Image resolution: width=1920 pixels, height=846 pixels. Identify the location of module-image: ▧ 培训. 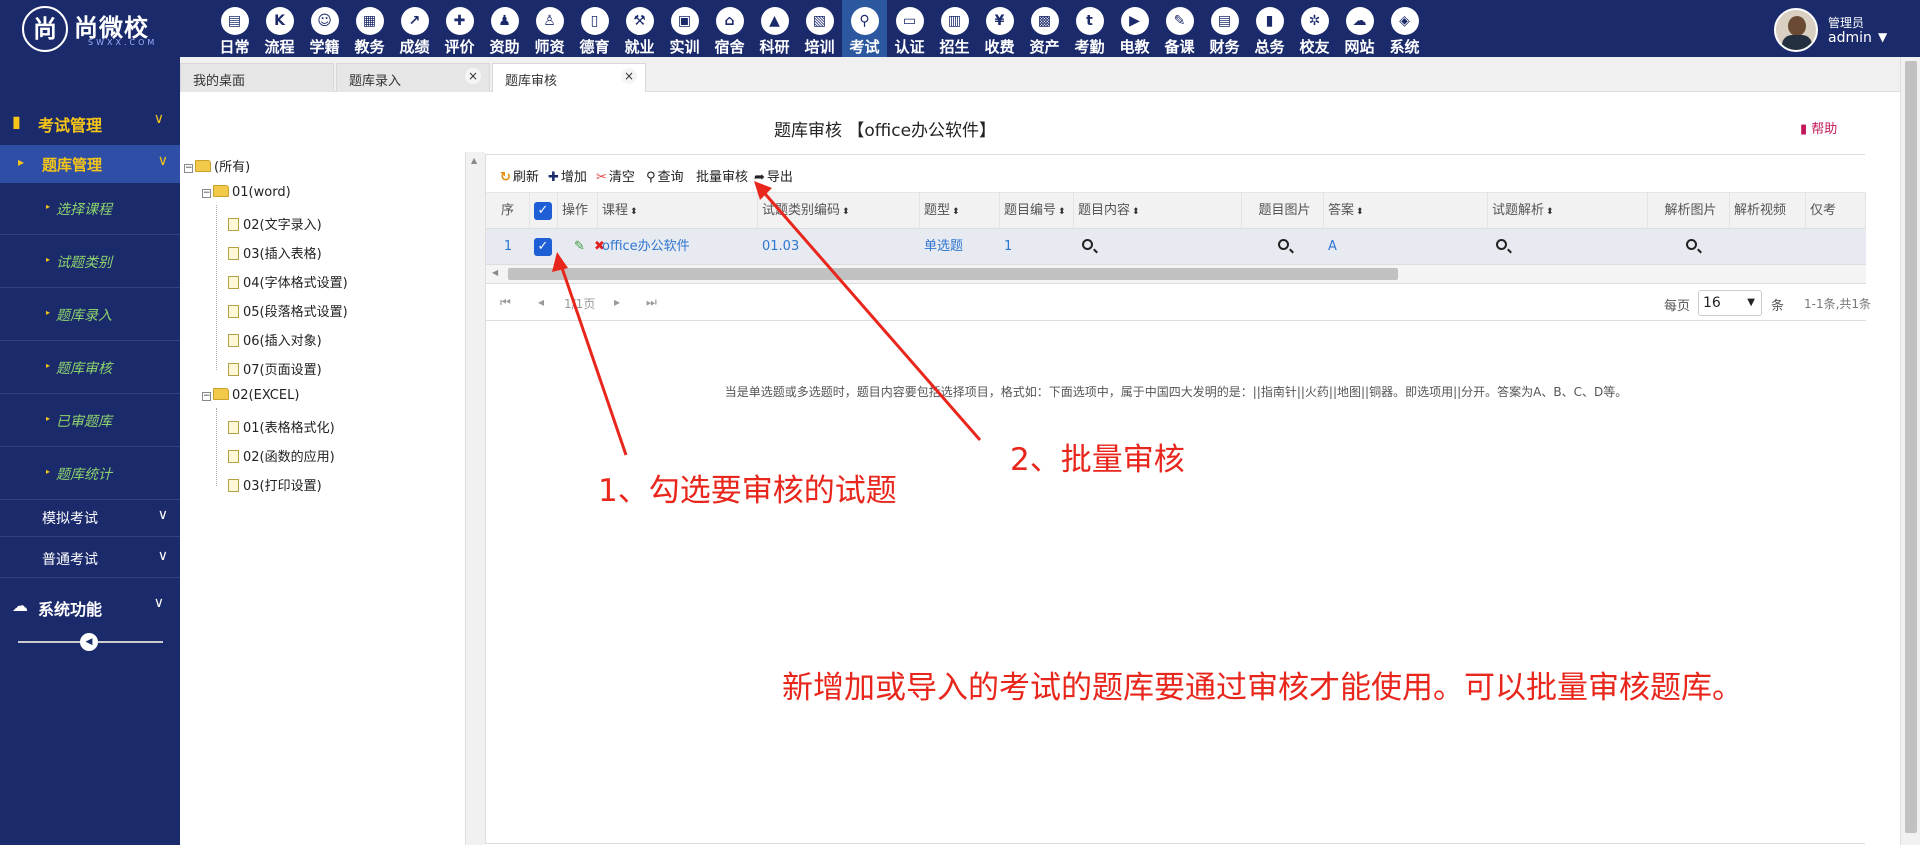
(819, 28).